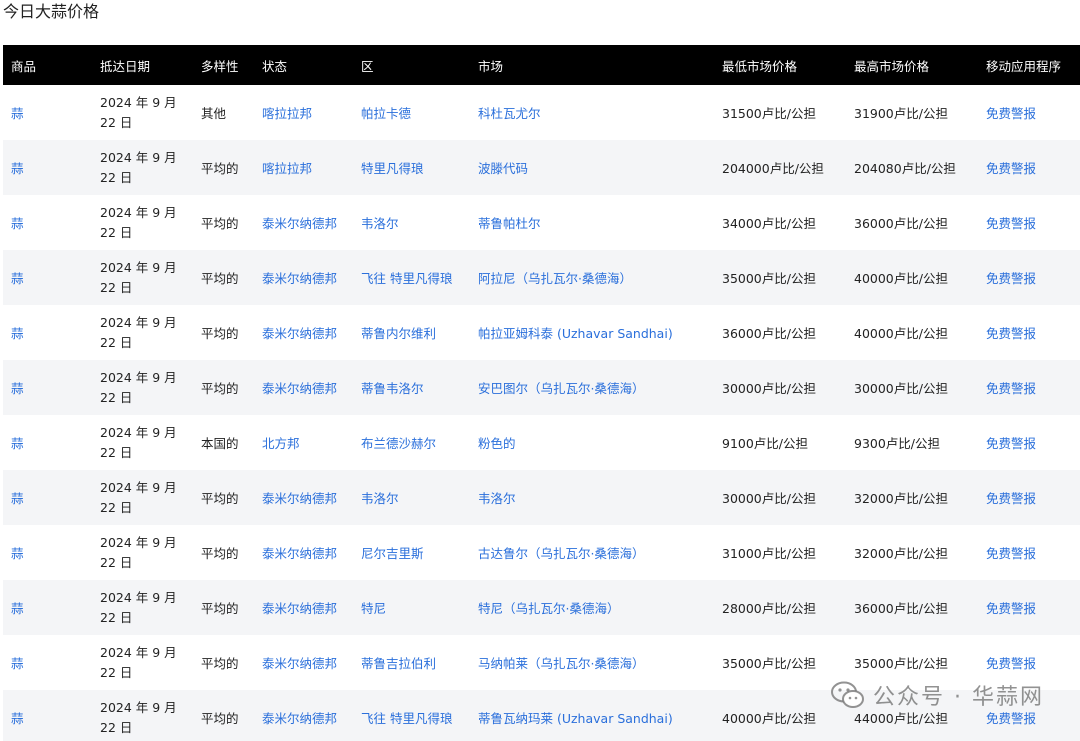 This screenshot has width=1080, height=741. I want to click on cell-district: 特尼, so click(411, 607).